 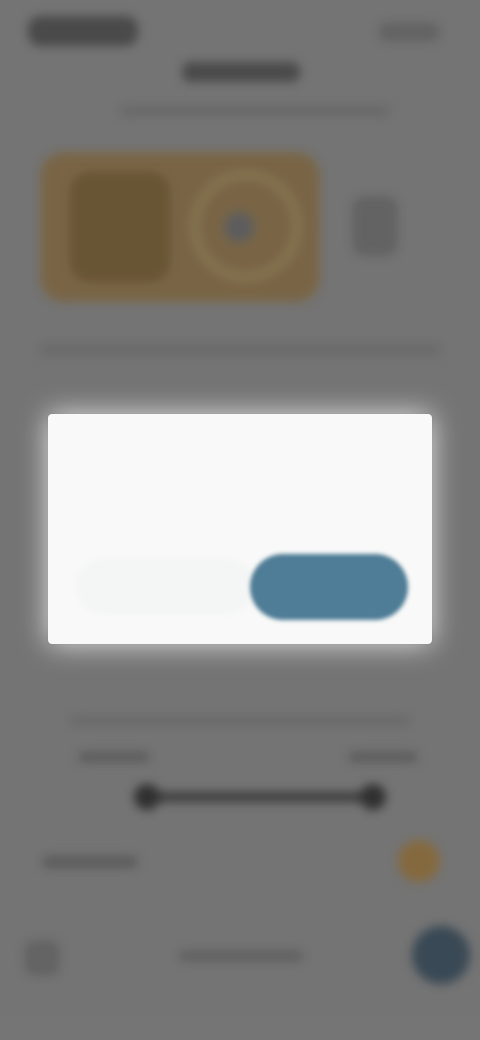 I want to click on cancel-button, so click(x=165, y=586).